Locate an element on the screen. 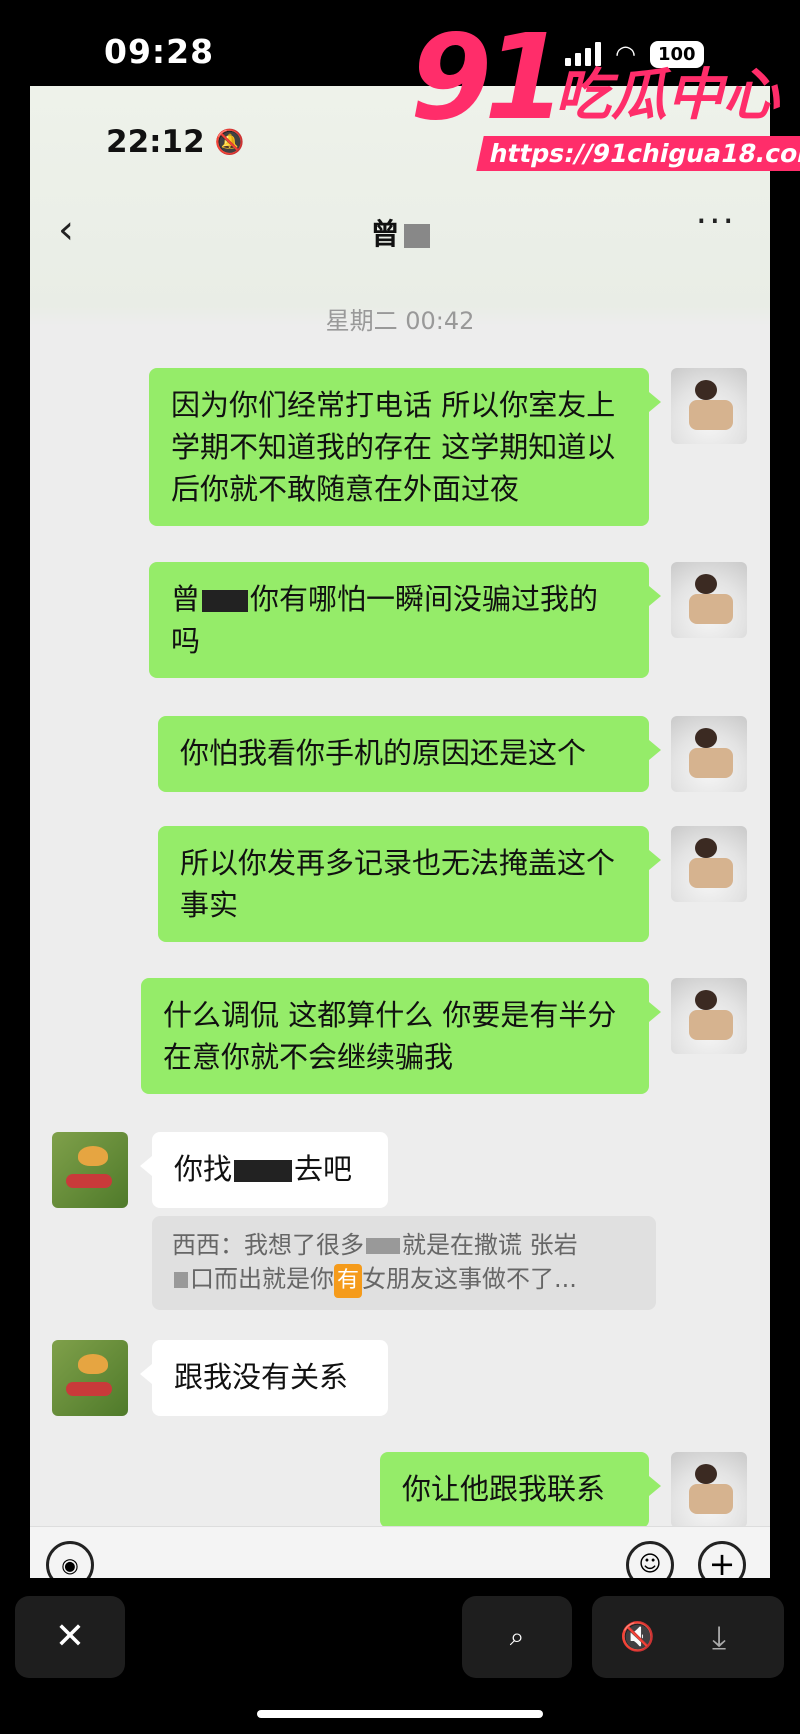 The height and width of the screenshot is (1734, 800). message-text: 曾 is located at coordinates (186, 599).